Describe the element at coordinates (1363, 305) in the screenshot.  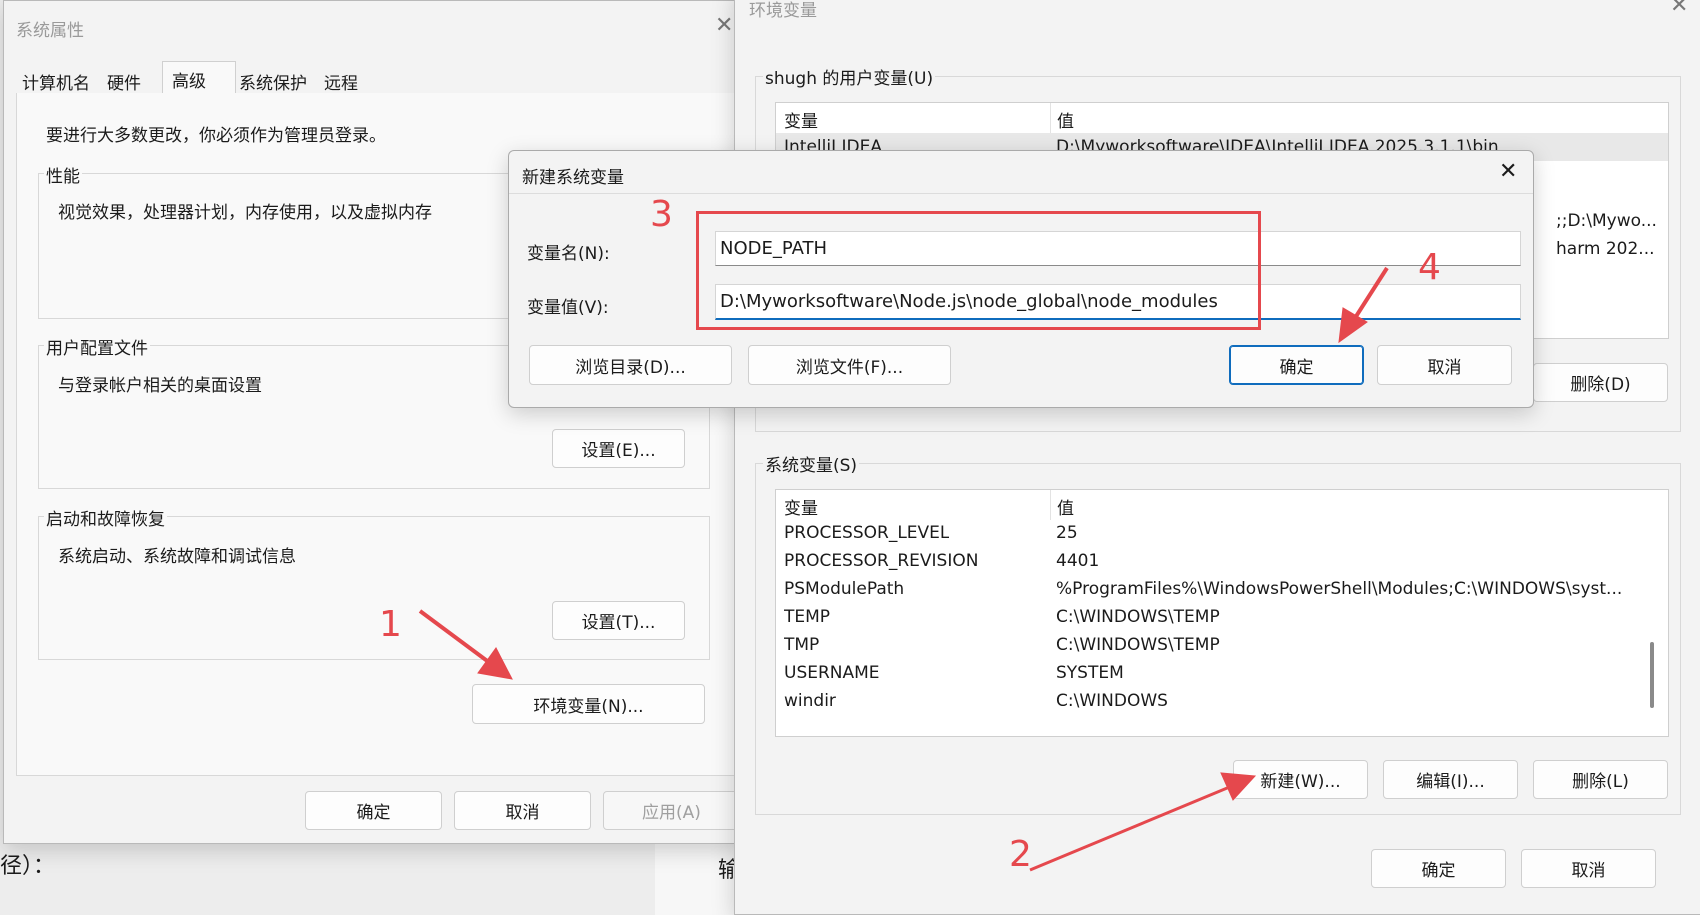
I see `arrow-4-icon` at that location.